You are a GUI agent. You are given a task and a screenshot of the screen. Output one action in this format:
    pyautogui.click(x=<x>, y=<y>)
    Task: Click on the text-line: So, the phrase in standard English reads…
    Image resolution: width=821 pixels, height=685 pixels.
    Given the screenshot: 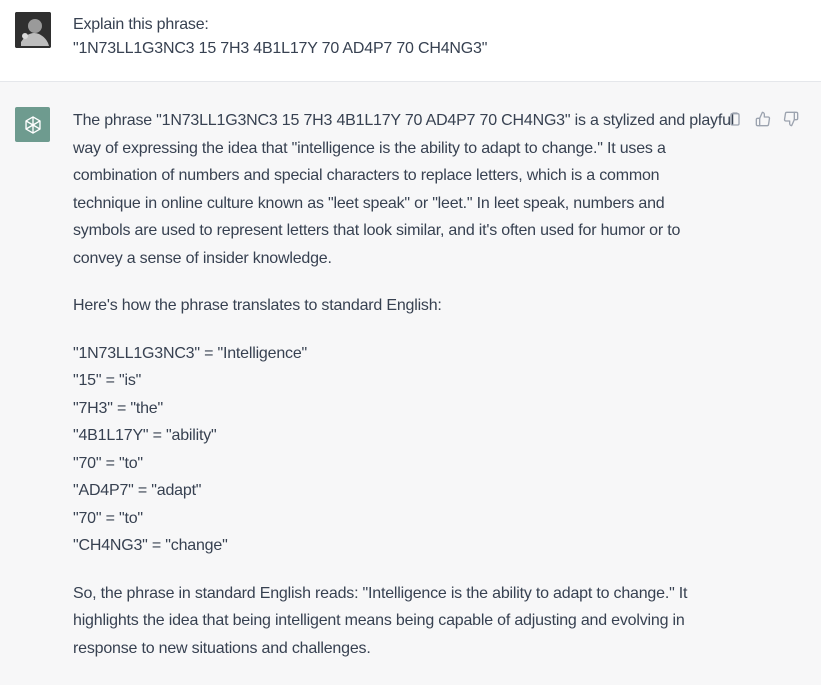 What is the action you would take?
    pyautogui.click(x=380, y=593)
    